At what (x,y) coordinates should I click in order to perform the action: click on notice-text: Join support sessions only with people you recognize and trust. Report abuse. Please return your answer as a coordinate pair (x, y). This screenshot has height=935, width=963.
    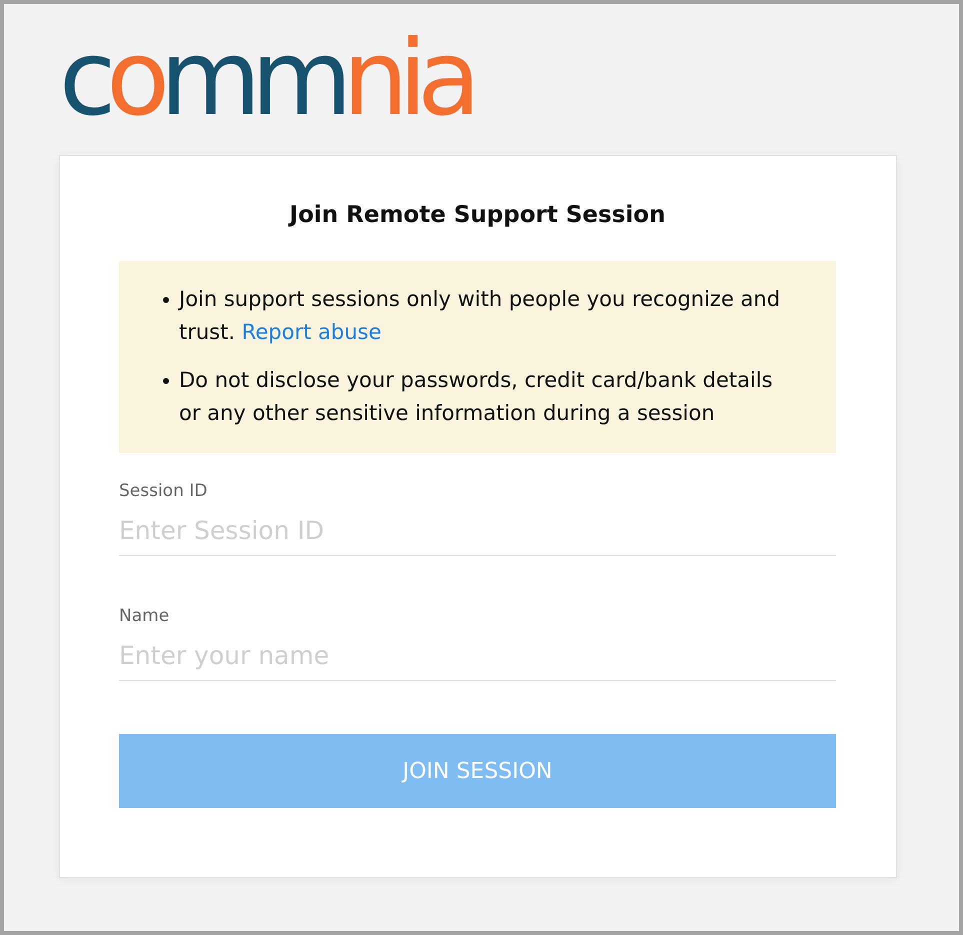
    Looking at the image, I should click on (480, 316).